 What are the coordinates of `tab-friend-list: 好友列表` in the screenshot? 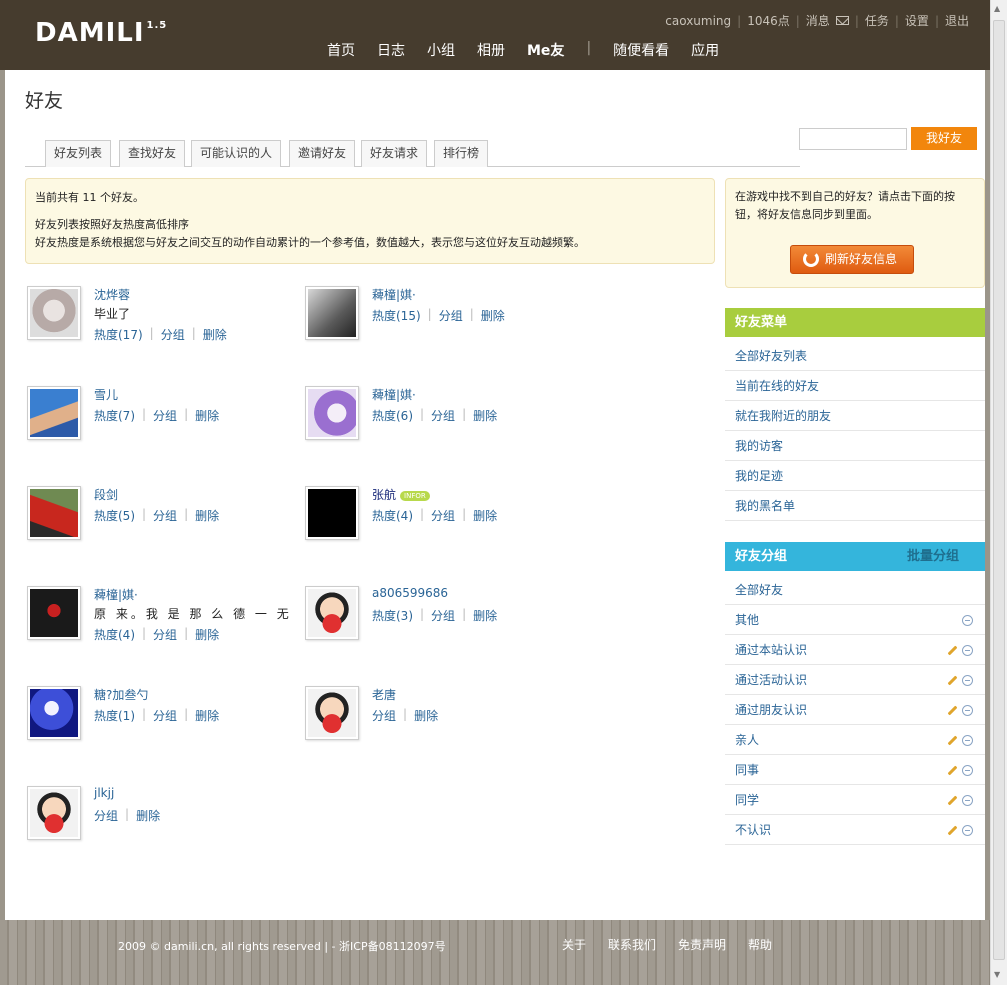 It's located at (78, 153).